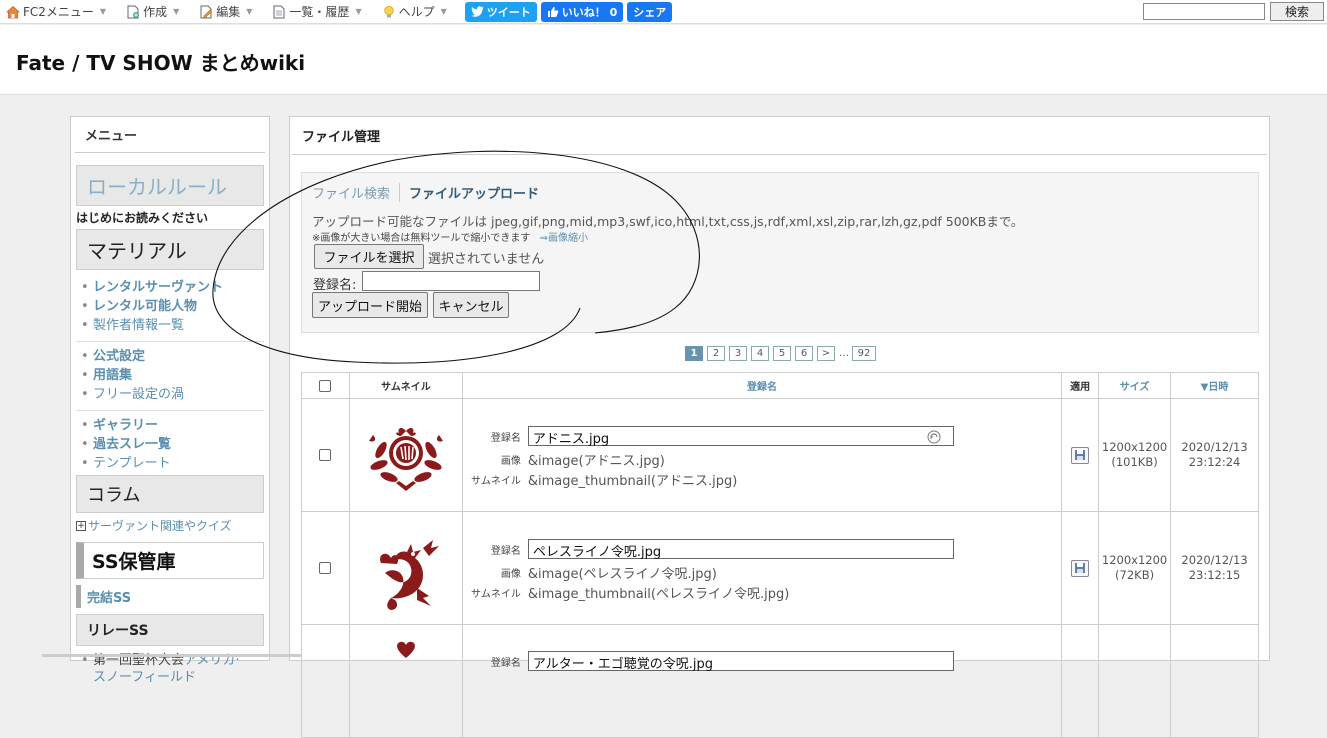  I want to click on date-cell: 2020/12/13 23:12:24, so click(1214, 455).